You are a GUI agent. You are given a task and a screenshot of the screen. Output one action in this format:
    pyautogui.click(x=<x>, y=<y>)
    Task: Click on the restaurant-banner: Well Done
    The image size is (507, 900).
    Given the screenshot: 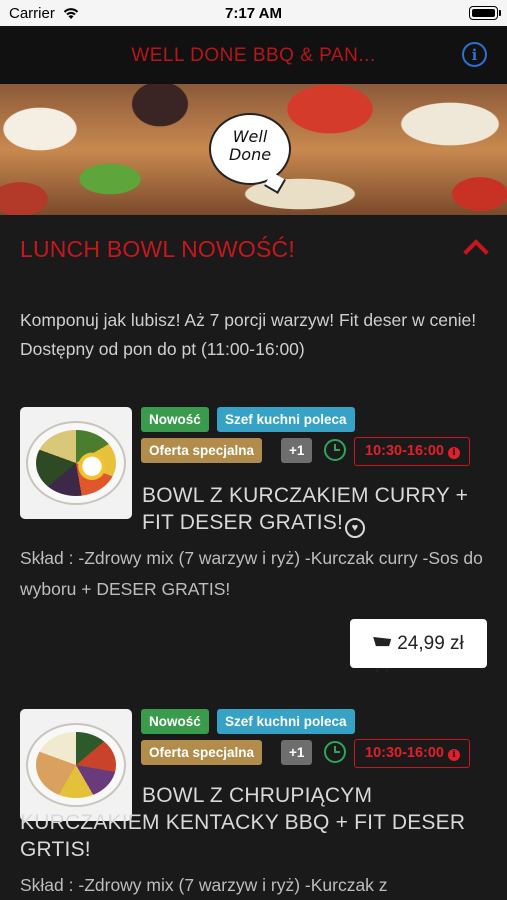 What is the action you would take?
    pyautogui.click(x=253, y=149)
    